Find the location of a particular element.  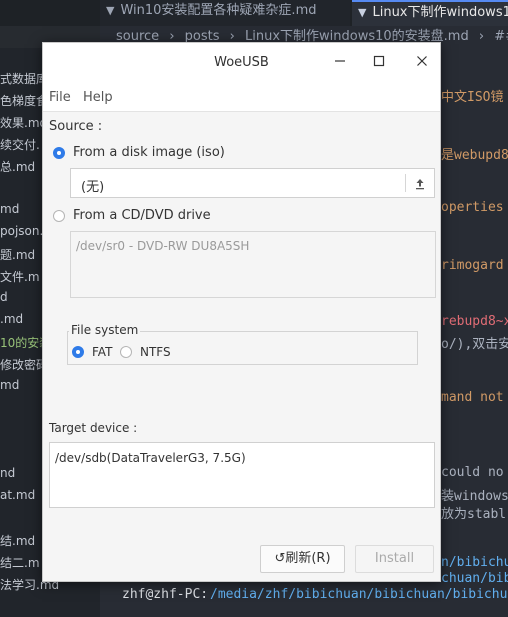

breadcrumb-item: ## is located at coordinates (501, 36).